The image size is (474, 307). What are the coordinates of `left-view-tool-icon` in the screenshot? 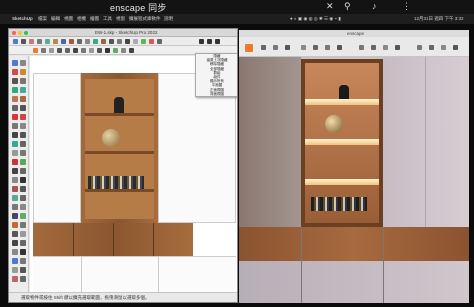 It's located at (23, 252).